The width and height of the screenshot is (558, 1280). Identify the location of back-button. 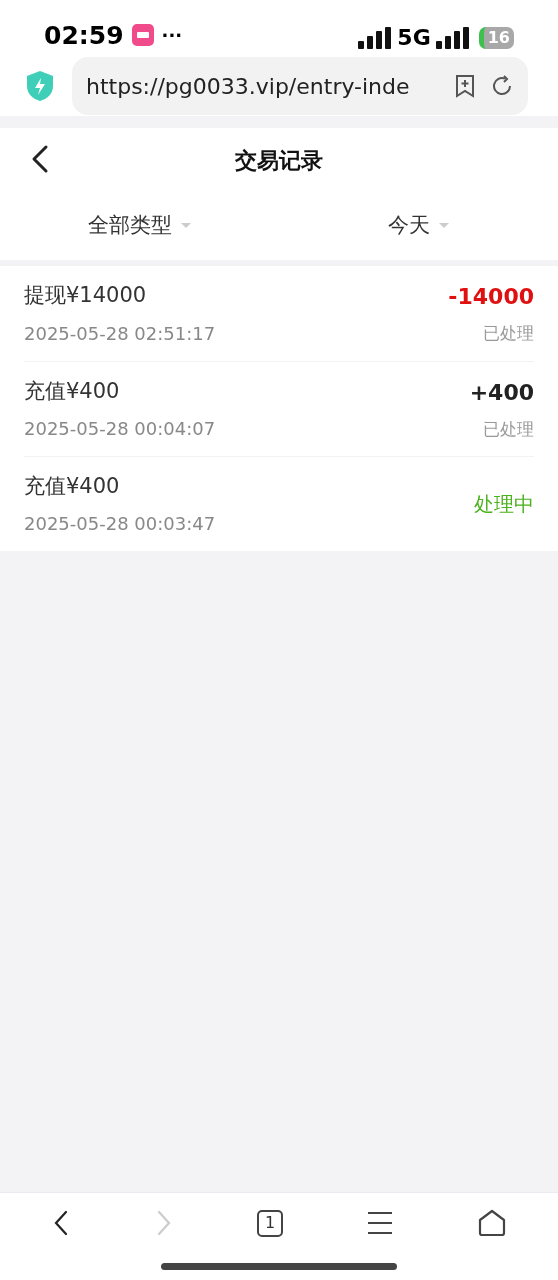
(40, 159).